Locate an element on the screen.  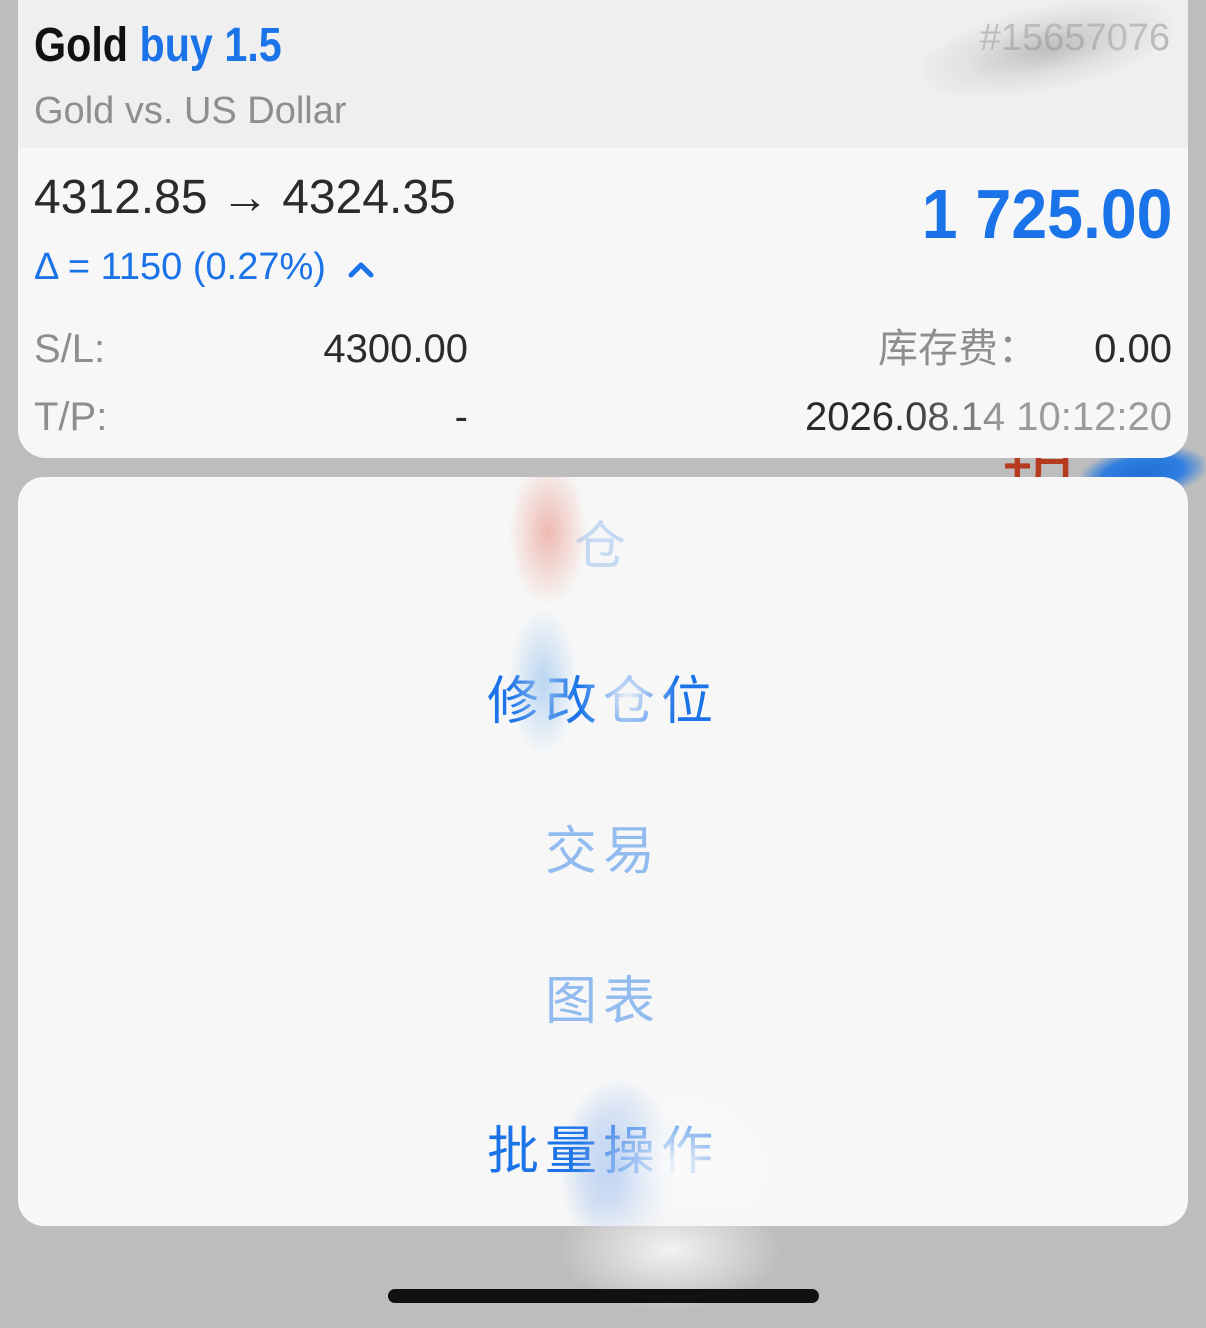
symbol-description: Gold vs. US Dollar is located at coordinates (190, 111).